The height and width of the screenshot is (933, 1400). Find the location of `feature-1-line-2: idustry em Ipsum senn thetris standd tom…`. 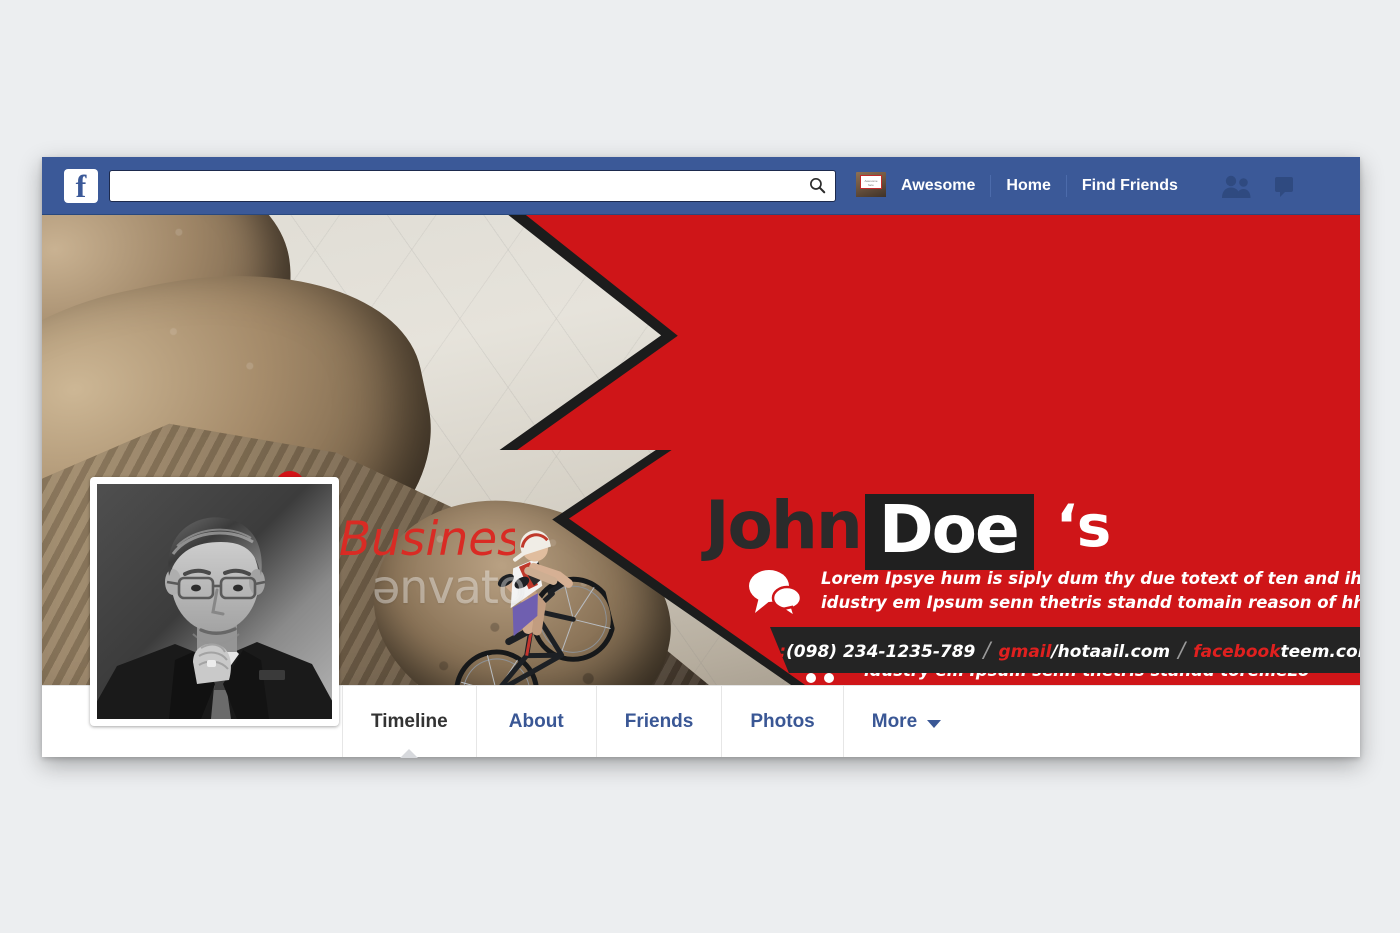

feature-1-line-2: idustry em Ipsum senn thetris standd tom… is located at coordinates (1090, 602).